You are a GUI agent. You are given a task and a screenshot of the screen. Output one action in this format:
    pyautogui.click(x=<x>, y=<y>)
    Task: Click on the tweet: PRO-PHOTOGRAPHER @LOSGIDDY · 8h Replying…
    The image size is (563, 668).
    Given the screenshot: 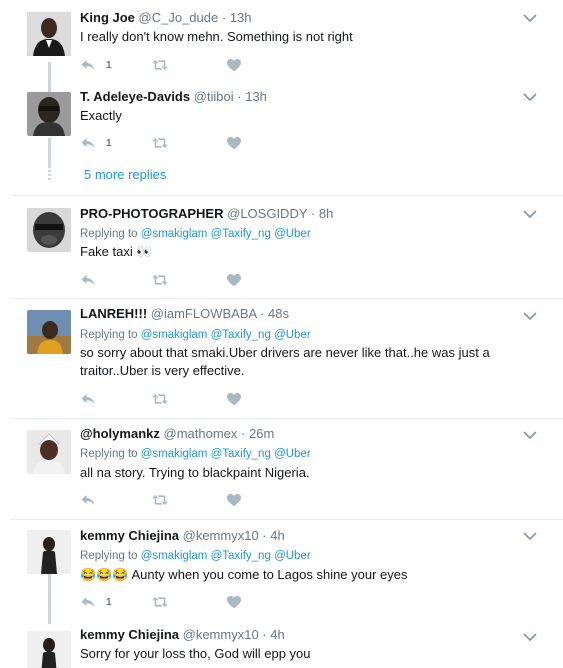 What is the action you would take?
    pyautogui.click(x=281, y=251)
    